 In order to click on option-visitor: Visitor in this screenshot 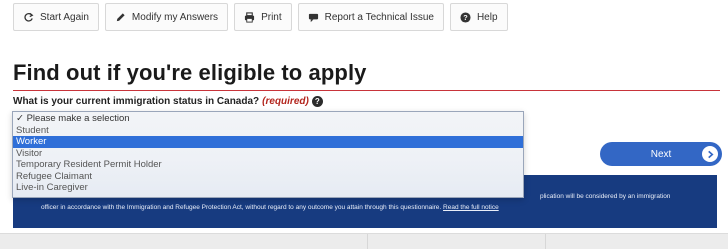, I will do `click(268, 154)`.